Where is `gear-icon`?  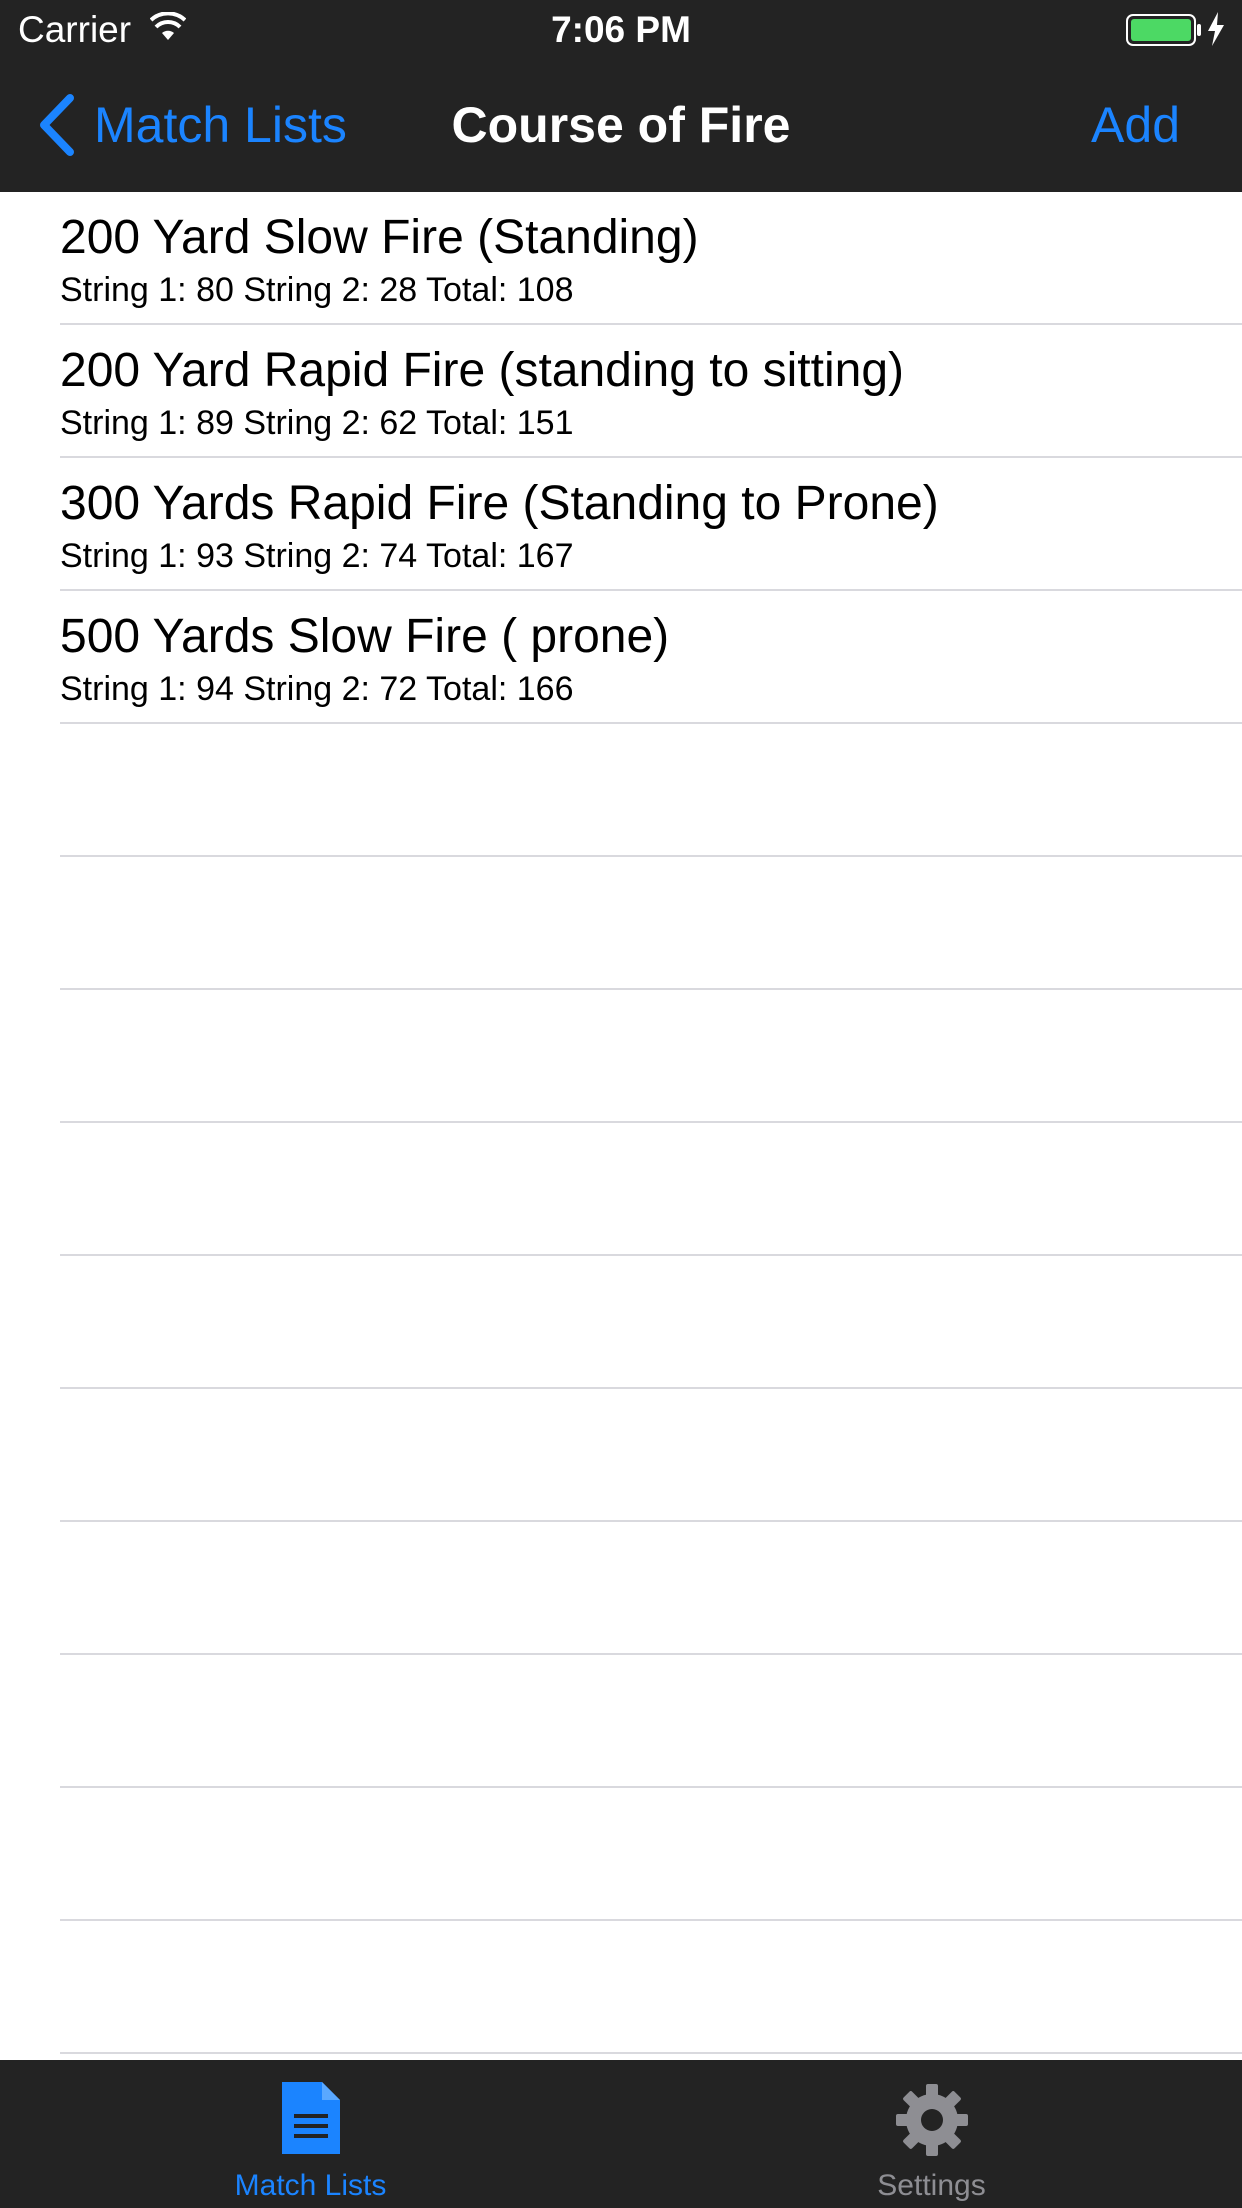 gear-icon is located at coordinates (932, 2122).